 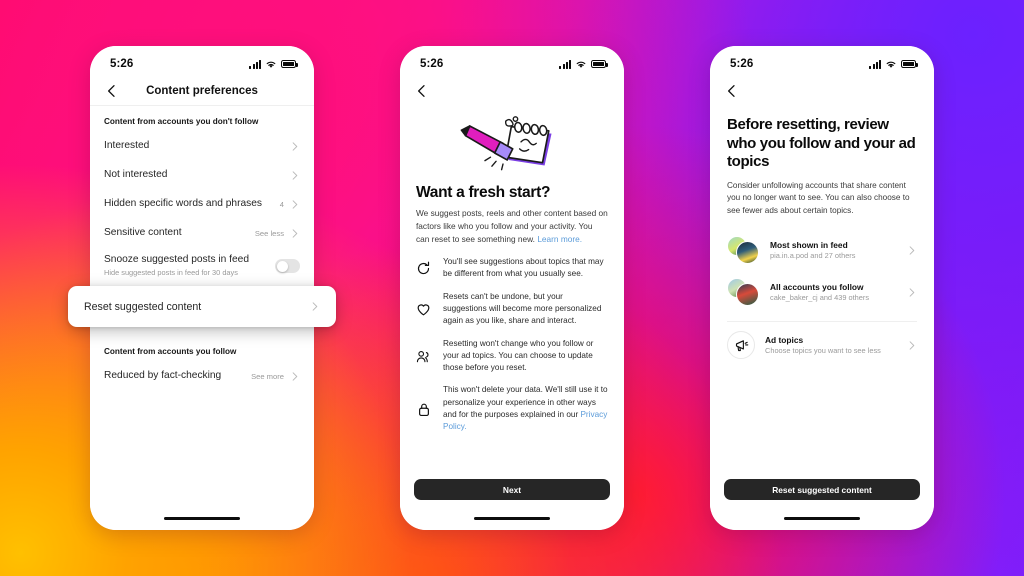 I want to click on phone2-button-wrap: Next, so click(x=512, y=489).